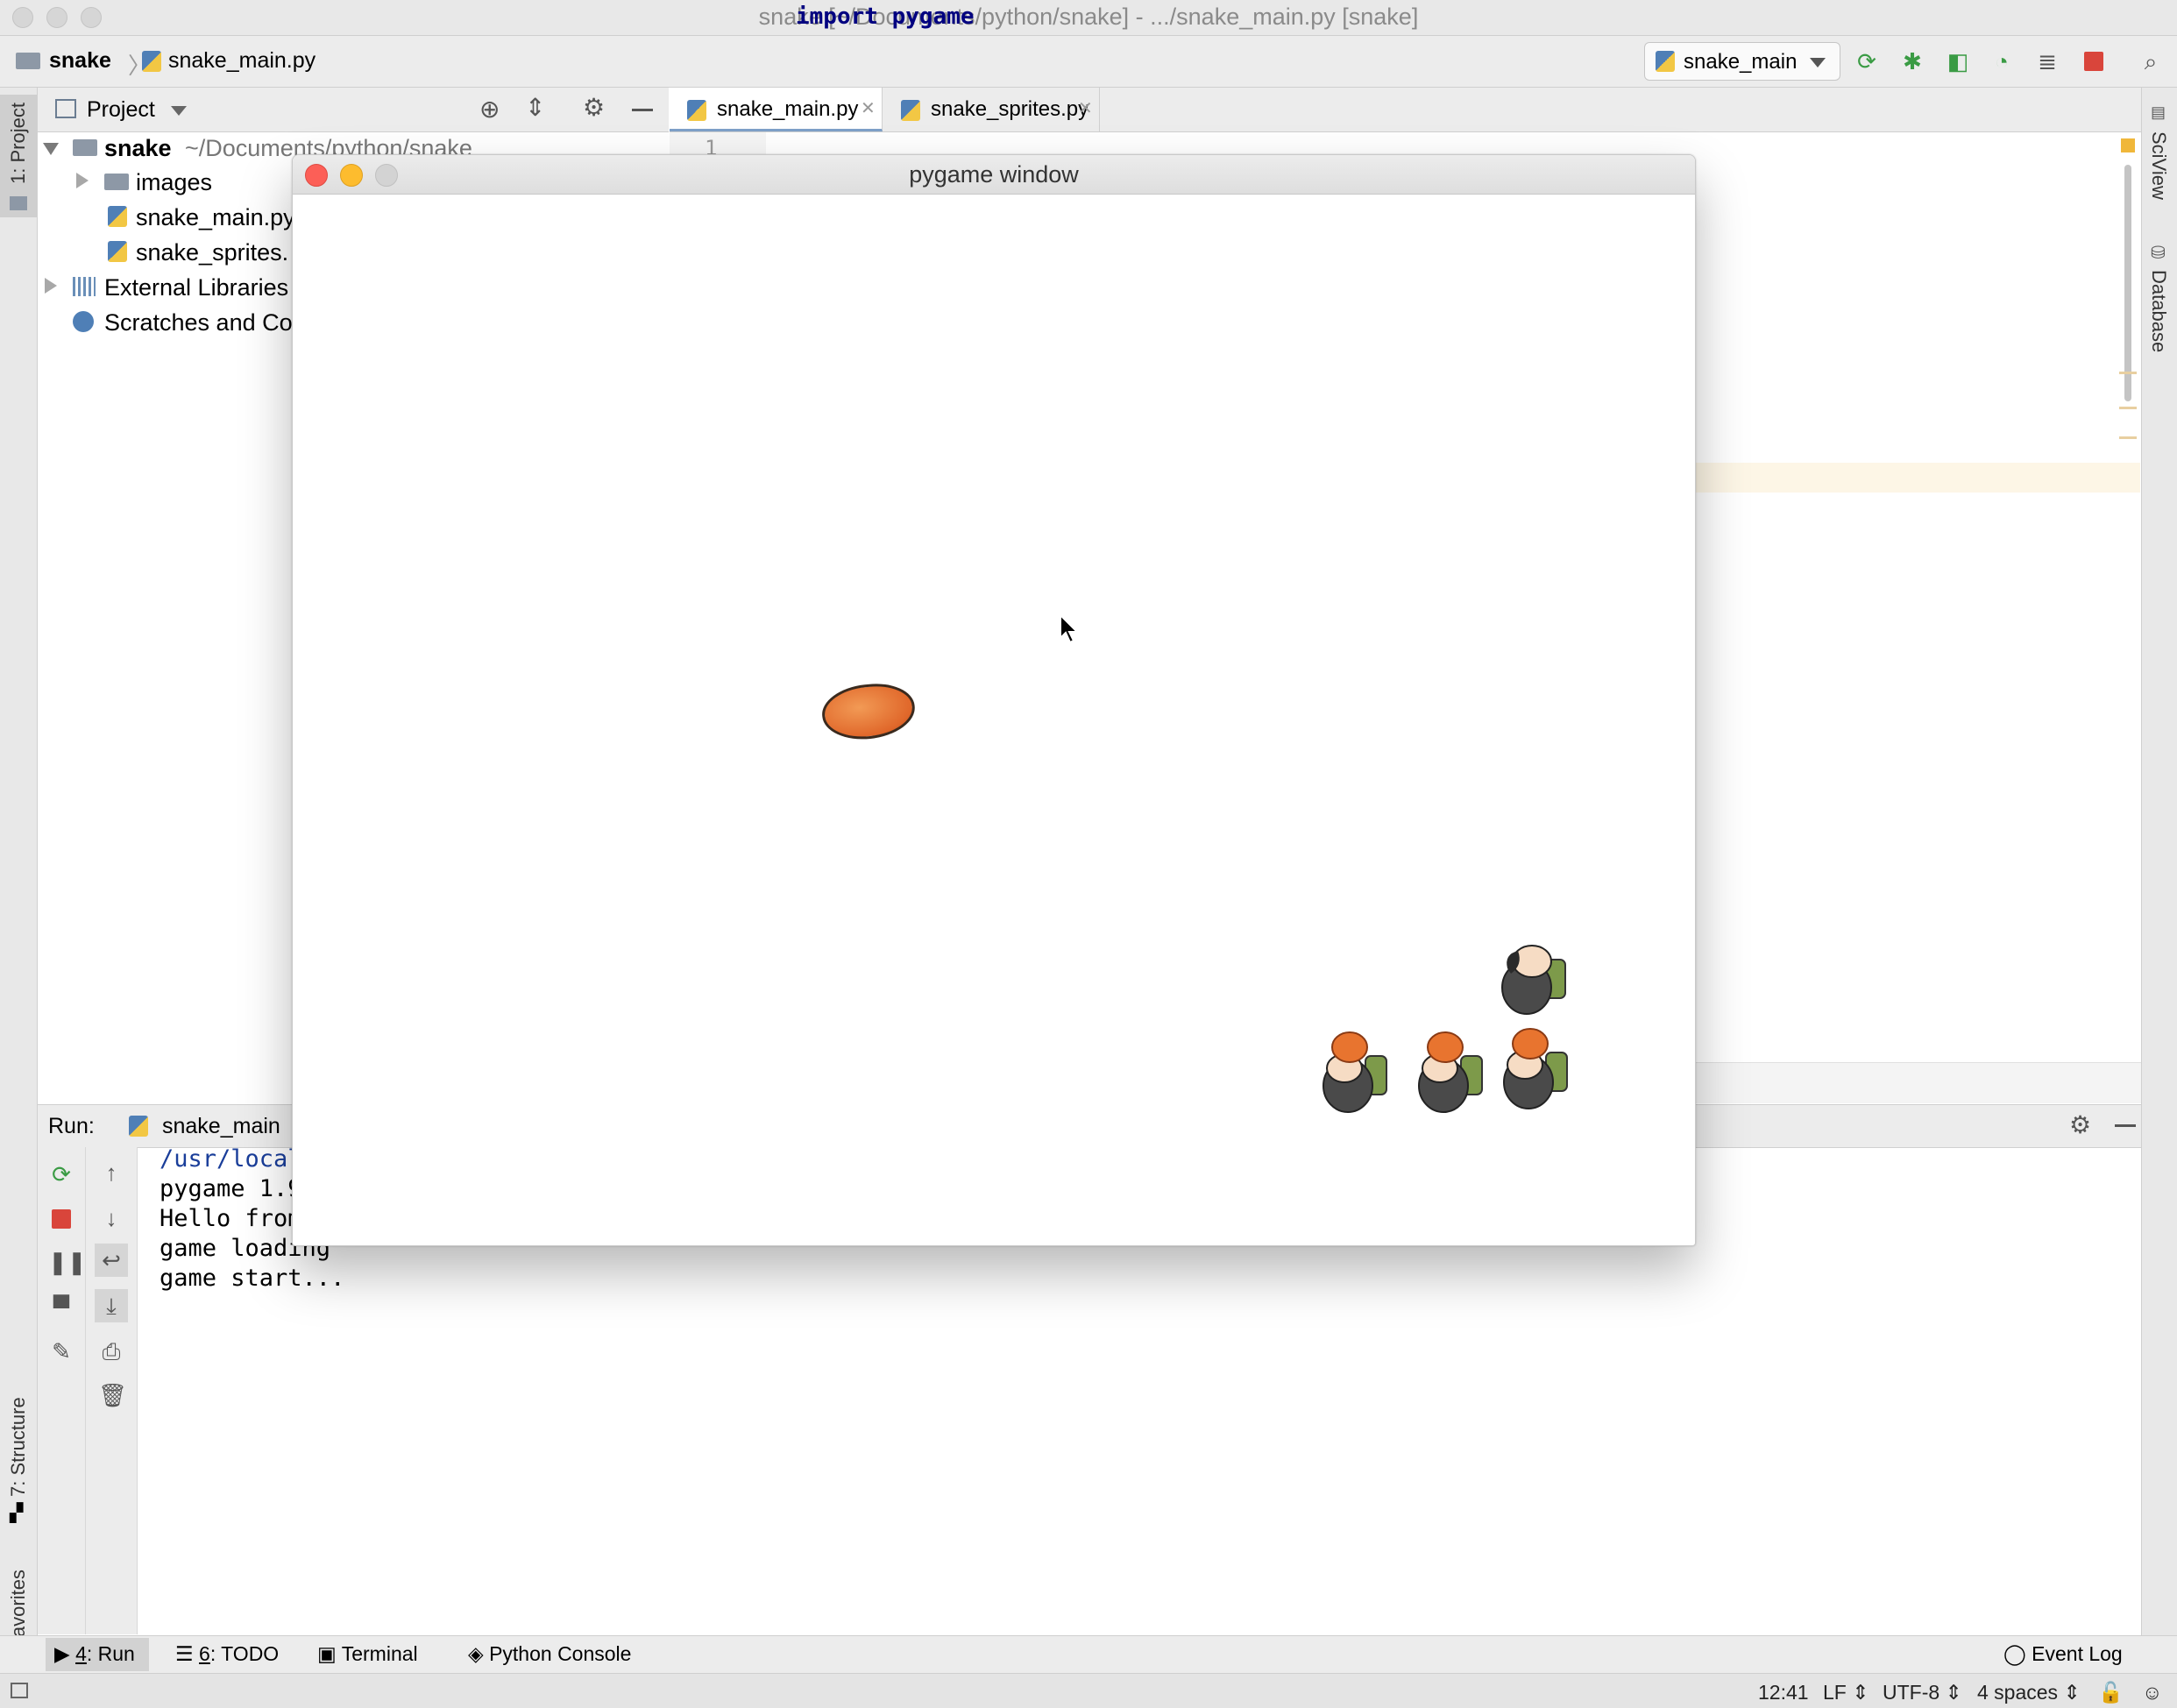 The image size is (2177, 1708). I want to click on run-configuration-label: snake_main, so click(1741, 62).